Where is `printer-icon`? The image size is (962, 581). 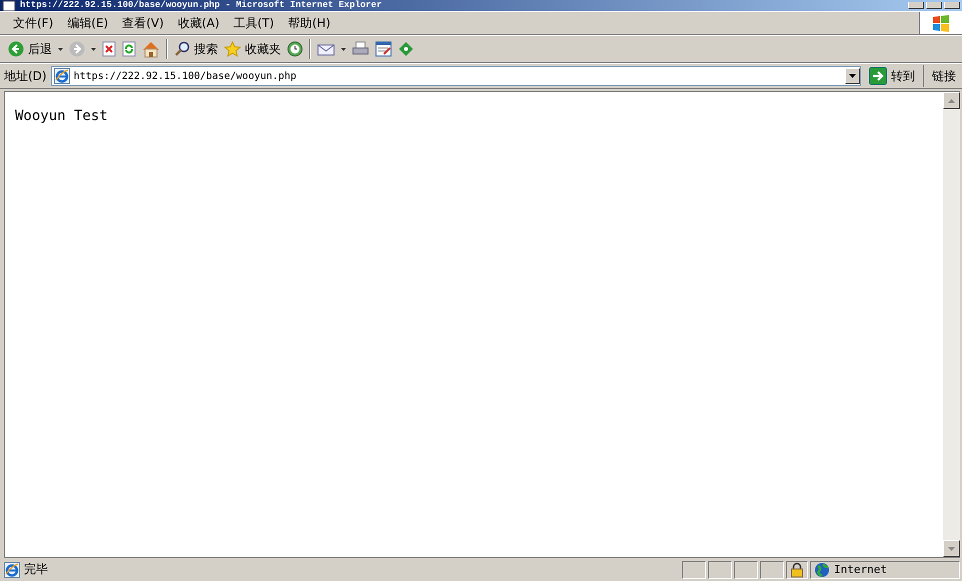
printer-icon is located at coordinates (360, 49).